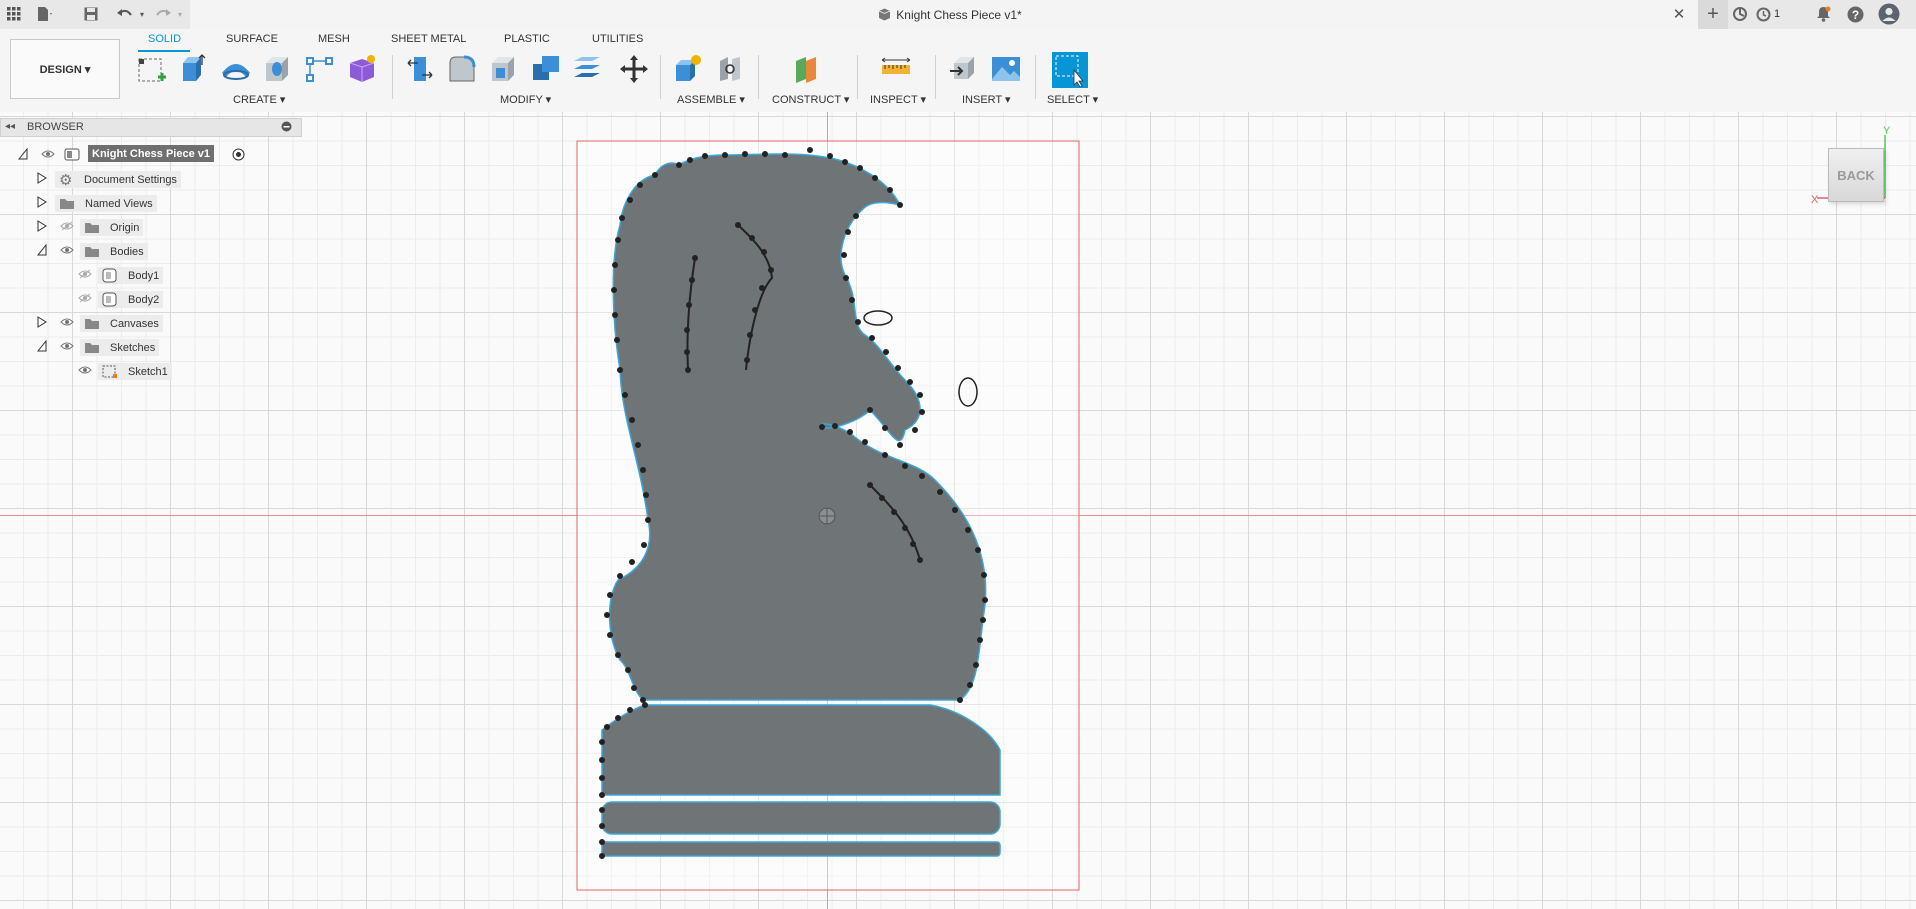 The width and height of the screenshot is (1916, 909). What do you see at coordinates (45, 14) in the screenshot?
I see `file-menu-icon` at bounding box center [45, 14].